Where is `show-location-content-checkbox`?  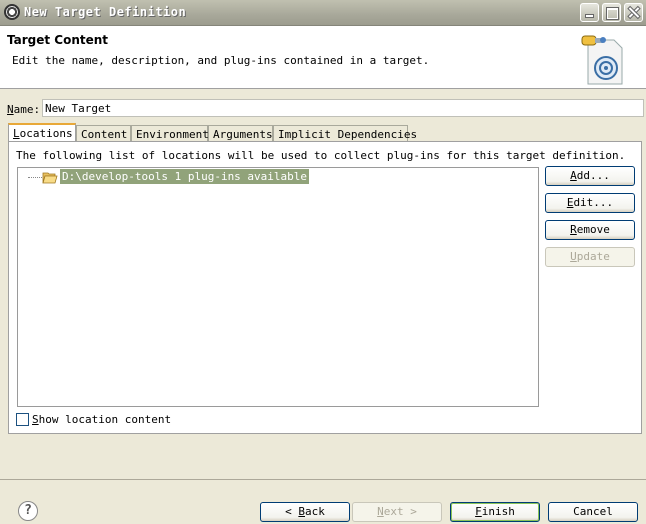
show-location-content-checkbox is located at coordinates (22, 419).